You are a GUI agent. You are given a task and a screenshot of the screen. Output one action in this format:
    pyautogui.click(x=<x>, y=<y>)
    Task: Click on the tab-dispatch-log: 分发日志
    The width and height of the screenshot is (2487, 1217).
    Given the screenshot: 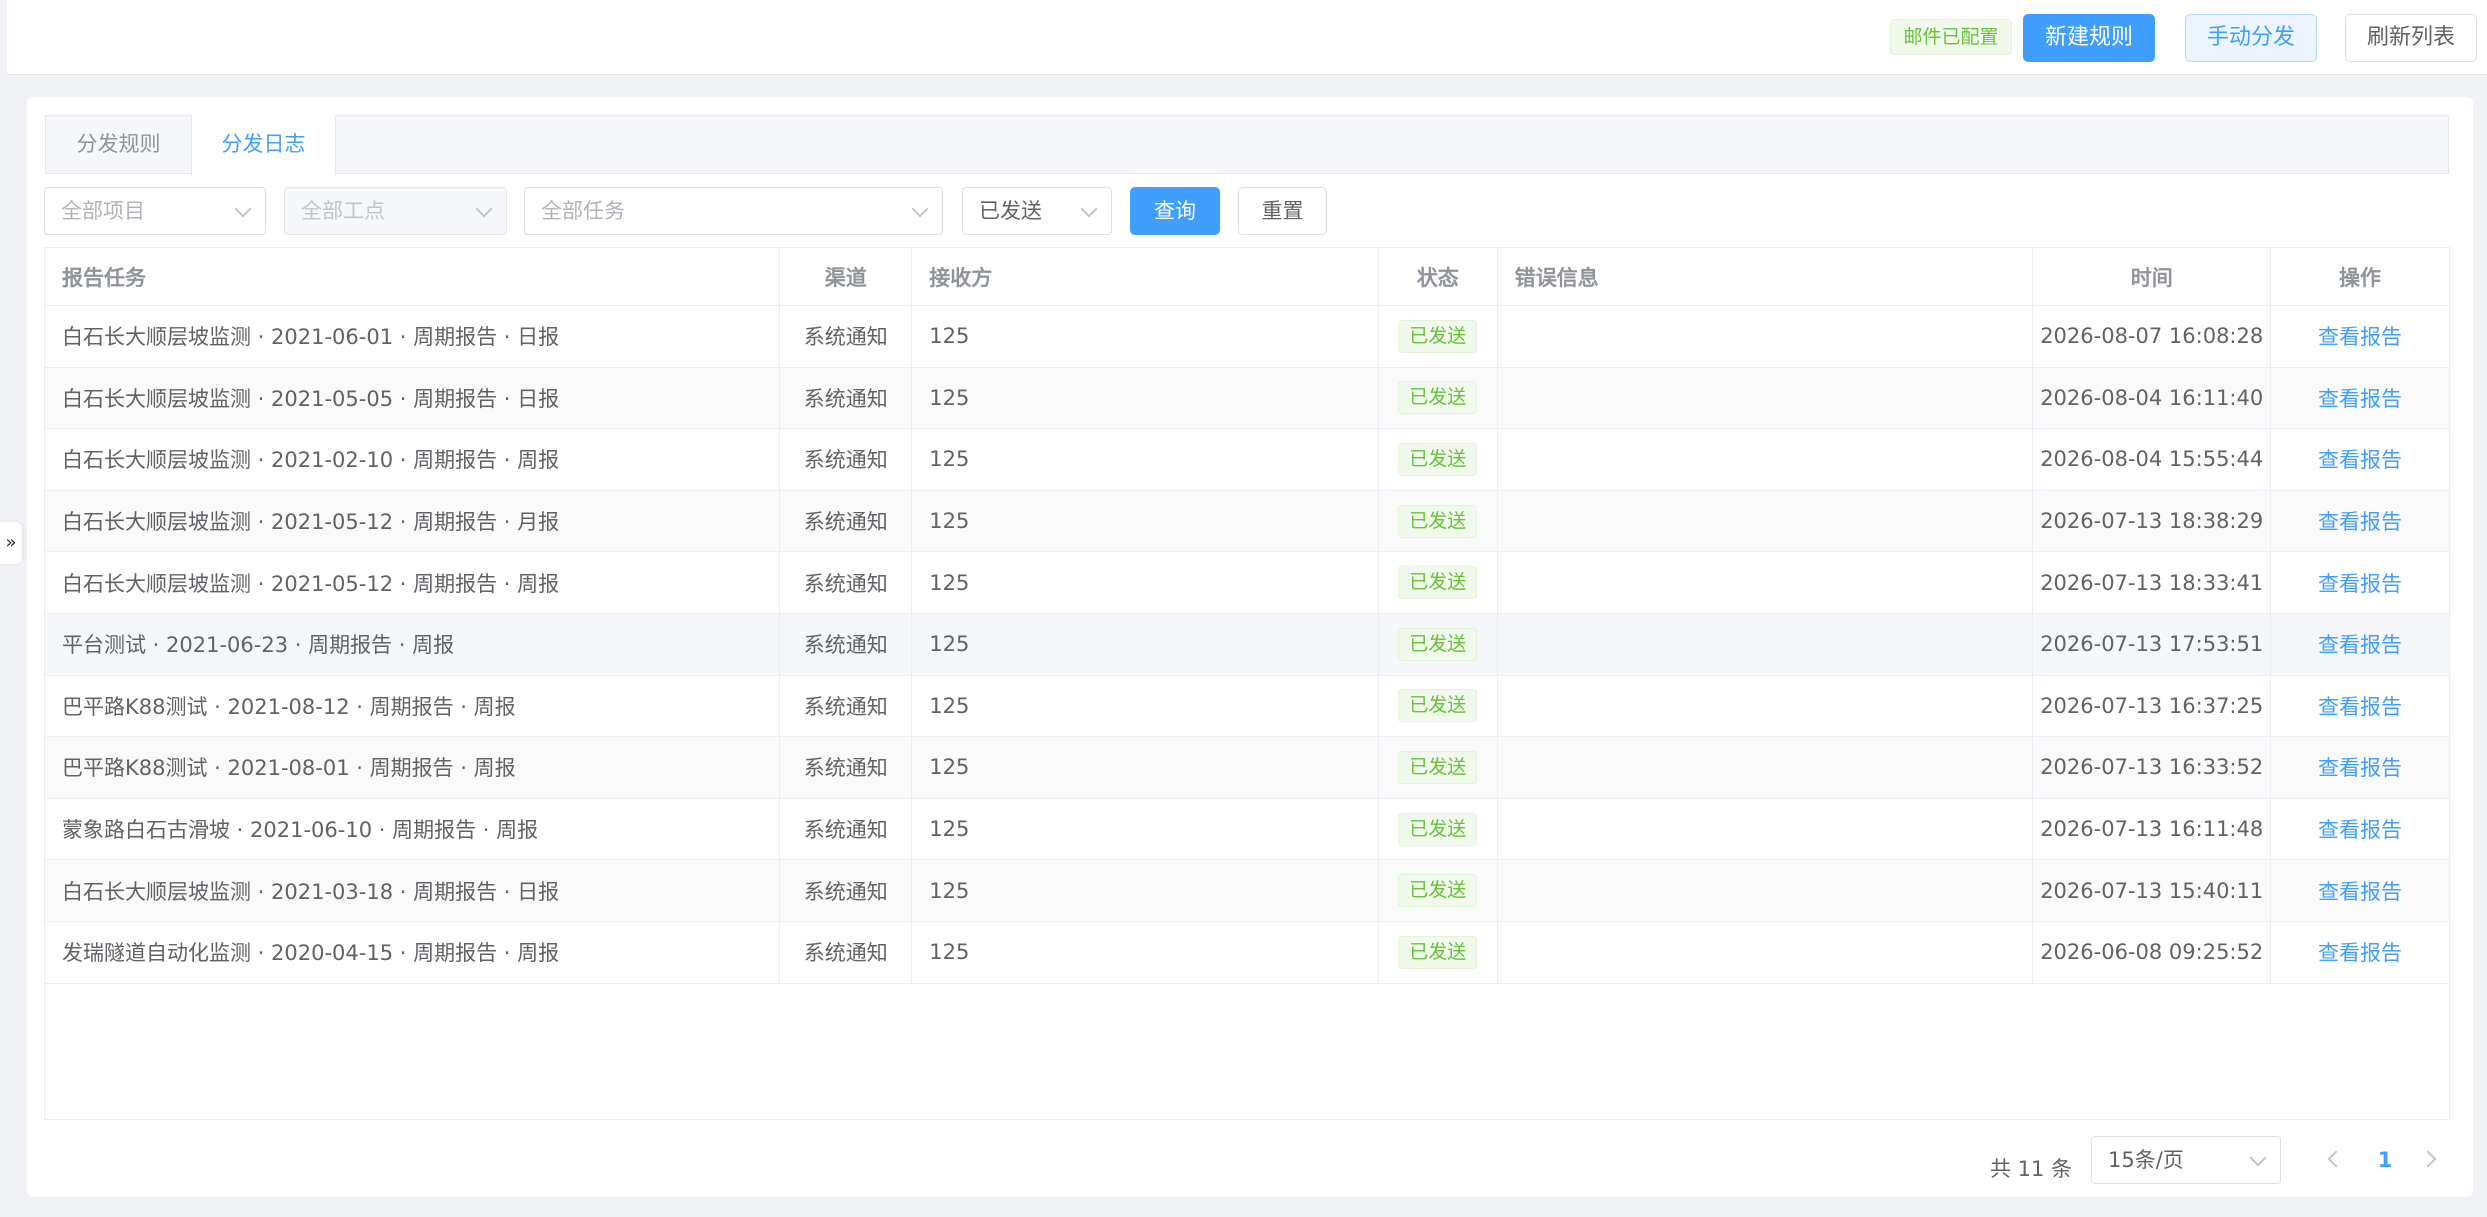 What is the action you would take?
    pyautogui.click(x=263, y=145)
    